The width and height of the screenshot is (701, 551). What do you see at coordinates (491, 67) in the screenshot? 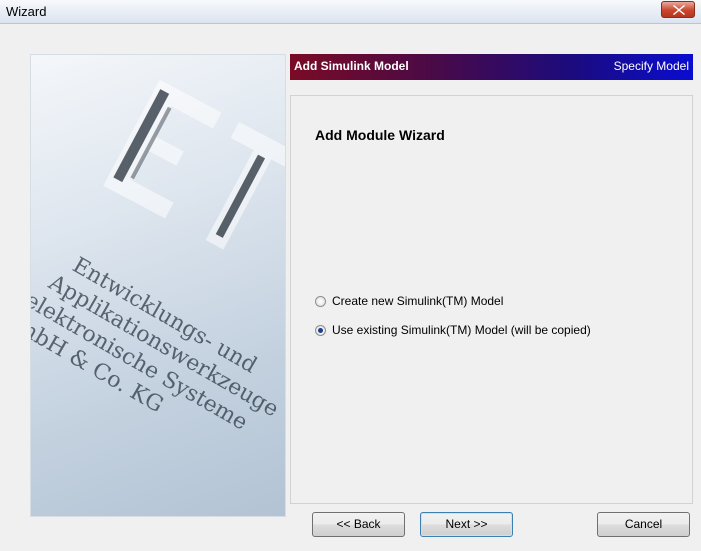
I see `wizard-header: Add Simulink Model Specify Model` at bounding box center [491, 67].